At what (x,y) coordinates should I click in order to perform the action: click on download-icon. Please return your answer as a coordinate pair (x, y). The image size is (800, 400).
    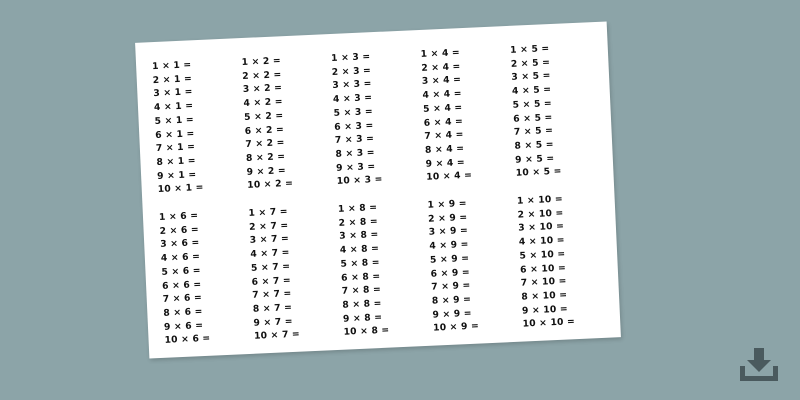
    Looking at the image, I should click on (759, 364).